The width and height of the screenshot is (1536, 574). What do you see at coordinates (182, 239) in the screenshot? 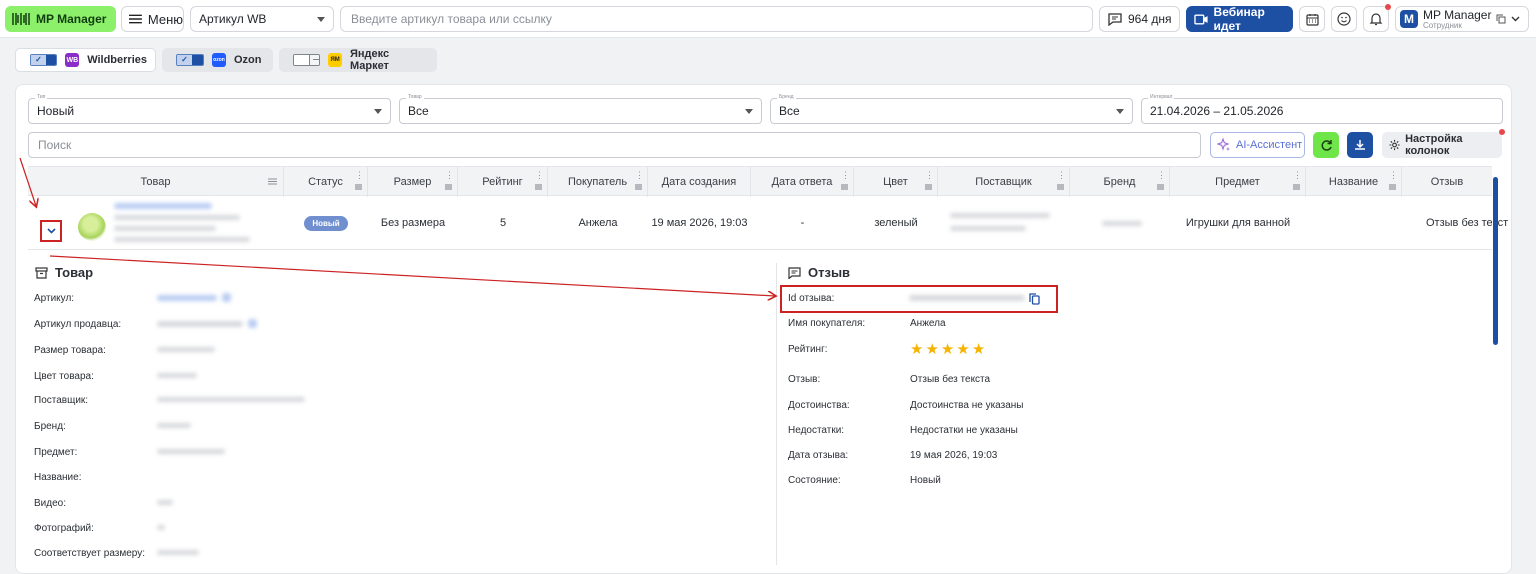
I see `blurred-text` at bounding box center [182, 239].